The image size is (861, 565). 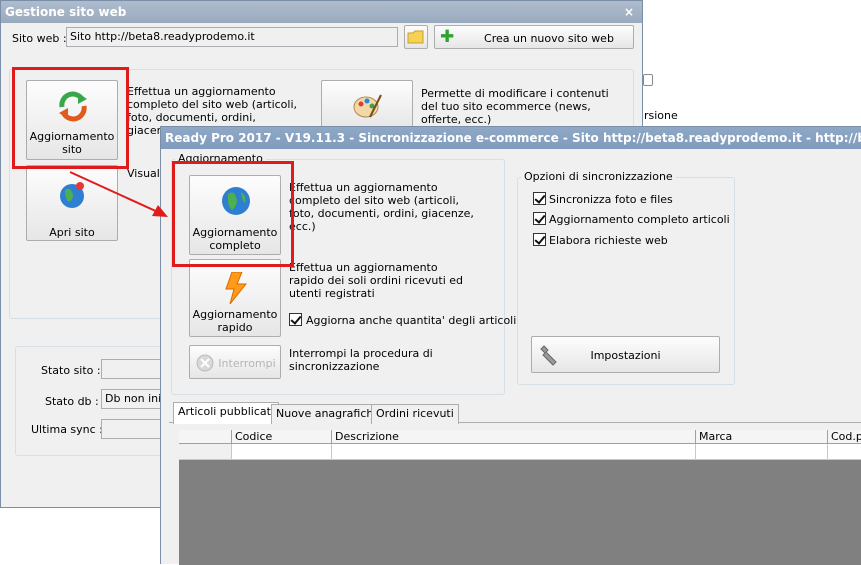 I want to click on palette-icon, so click(x=367, y=106).